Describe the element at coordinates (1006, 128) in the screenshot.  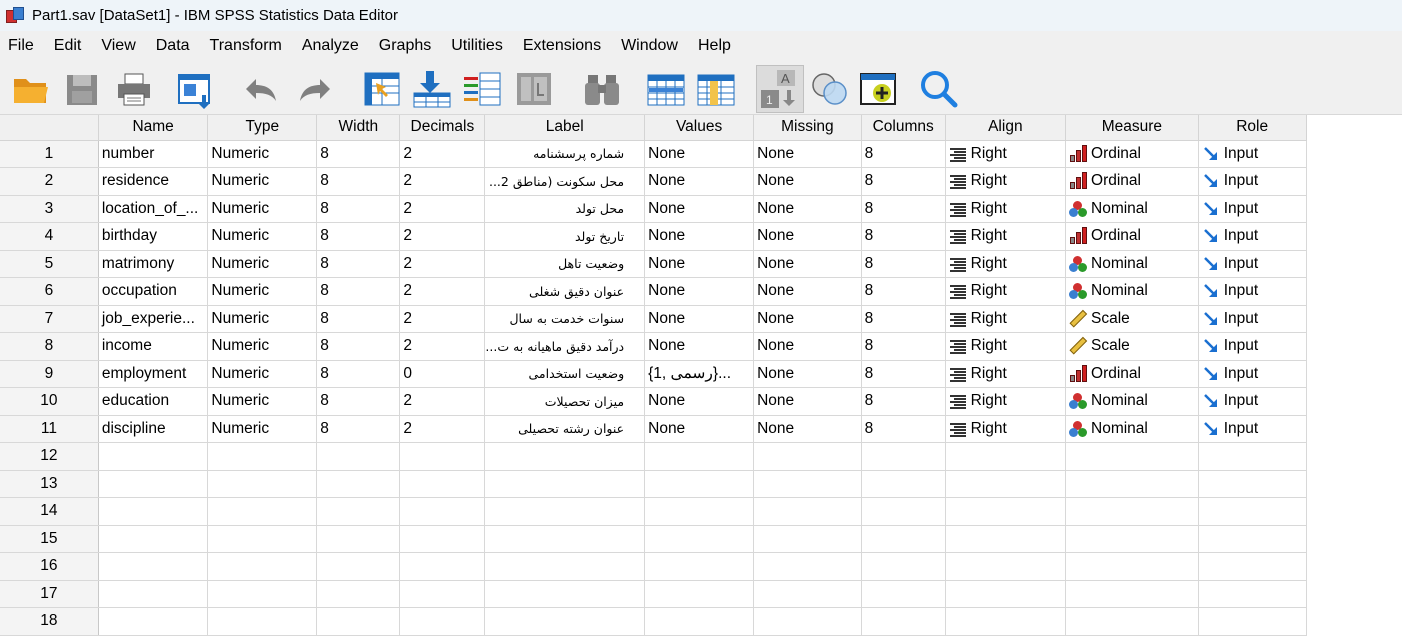
I see `col-header-align: Align` at that location.